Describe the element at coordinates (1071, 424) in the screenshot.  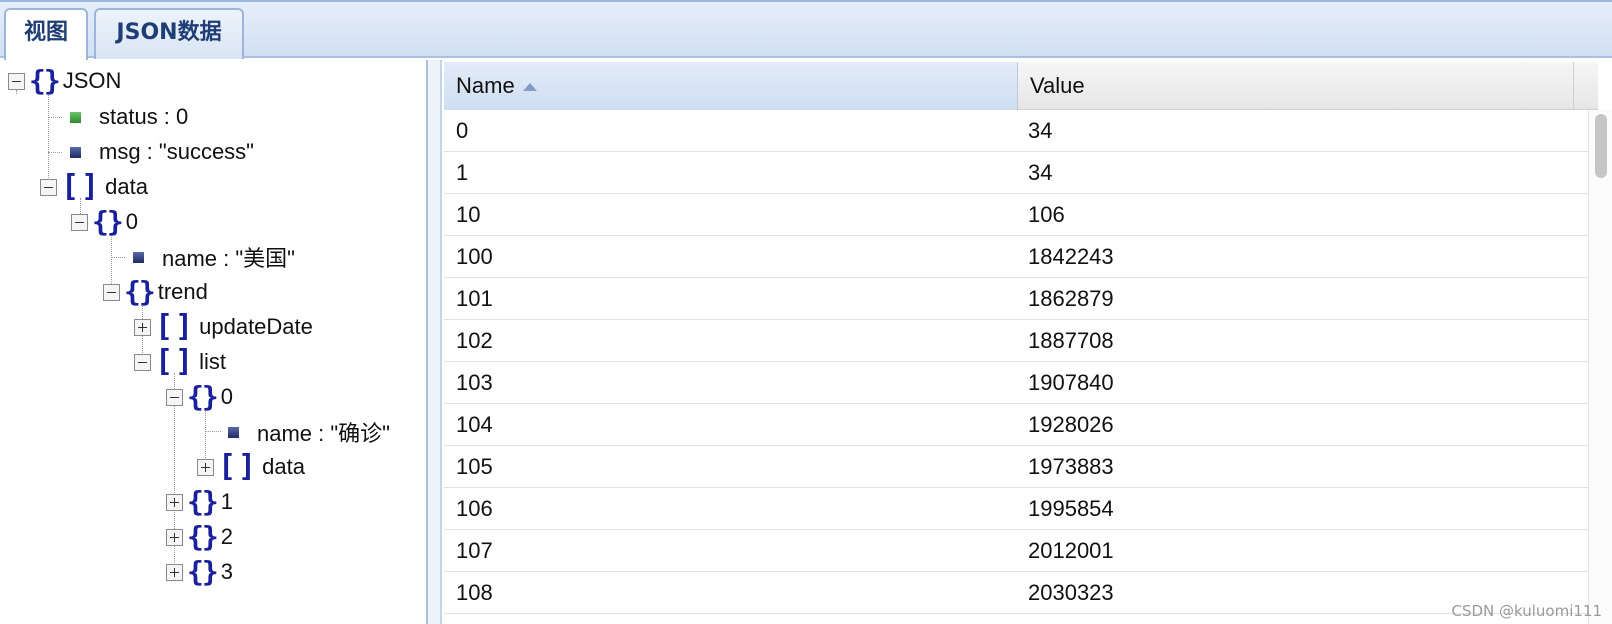
I see `cell-value: 1928026` at that location.